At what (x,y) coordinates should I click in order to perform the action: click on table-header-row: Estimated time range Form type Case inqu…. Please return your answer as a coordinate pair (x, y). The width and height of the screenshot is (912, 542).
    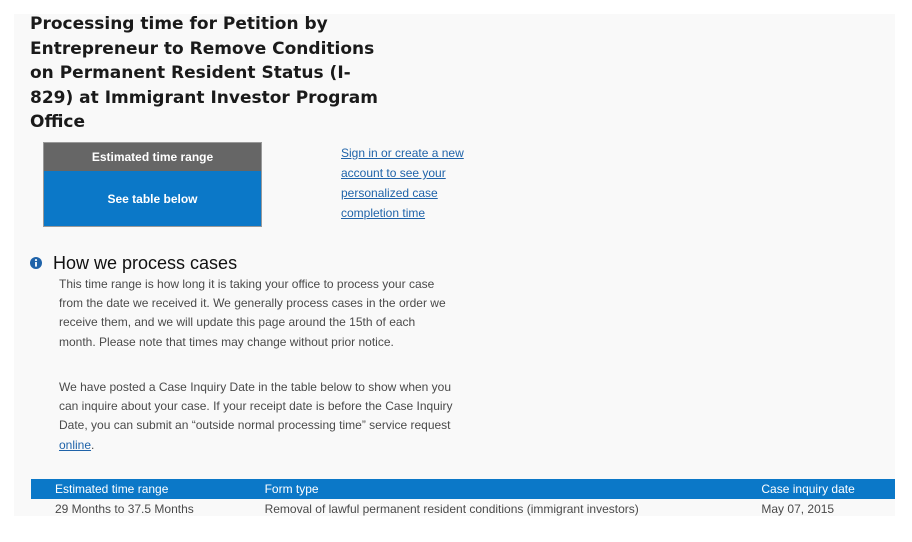
    Looking at the image, I should click on (463, 489).